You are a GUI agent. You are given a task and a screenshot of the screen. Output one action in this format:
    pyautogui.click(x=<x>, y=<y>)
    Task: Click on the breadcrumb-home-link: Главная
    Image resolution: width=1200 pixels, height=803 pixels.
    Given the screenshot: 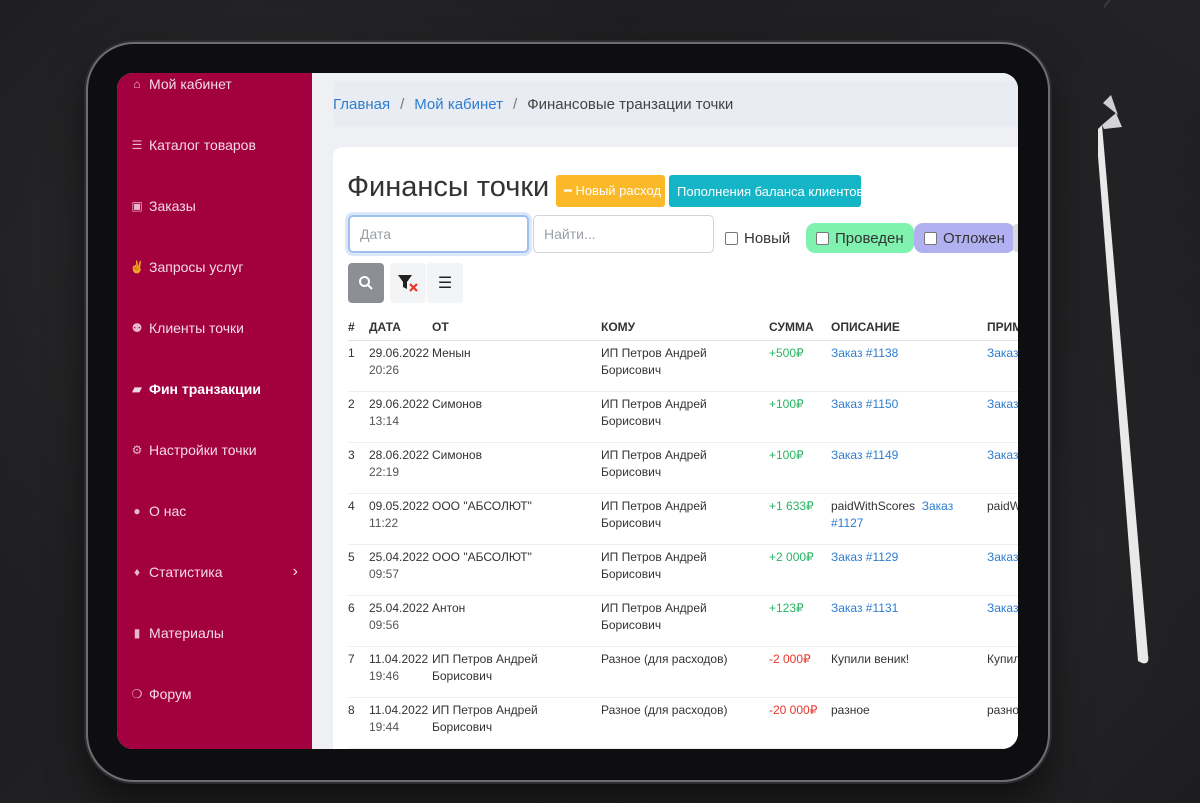 What is the action you would take?
    pyautogui.click(x=361, y=104)
    